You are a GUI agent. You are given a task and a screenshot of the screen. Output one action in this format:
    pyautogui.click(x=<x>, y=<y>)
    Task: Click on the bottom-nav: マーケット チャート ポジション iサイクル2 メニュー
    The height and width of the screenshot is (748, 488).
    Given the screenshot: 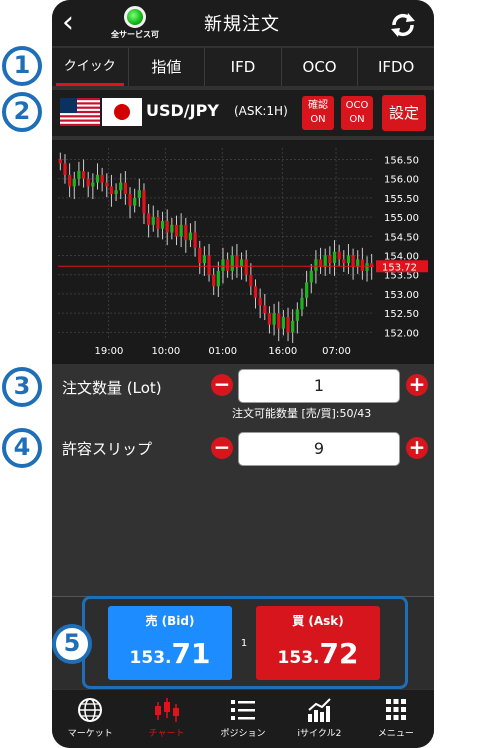 What is the action you would take?
    pyautogui.click(x=243, y=719)
    